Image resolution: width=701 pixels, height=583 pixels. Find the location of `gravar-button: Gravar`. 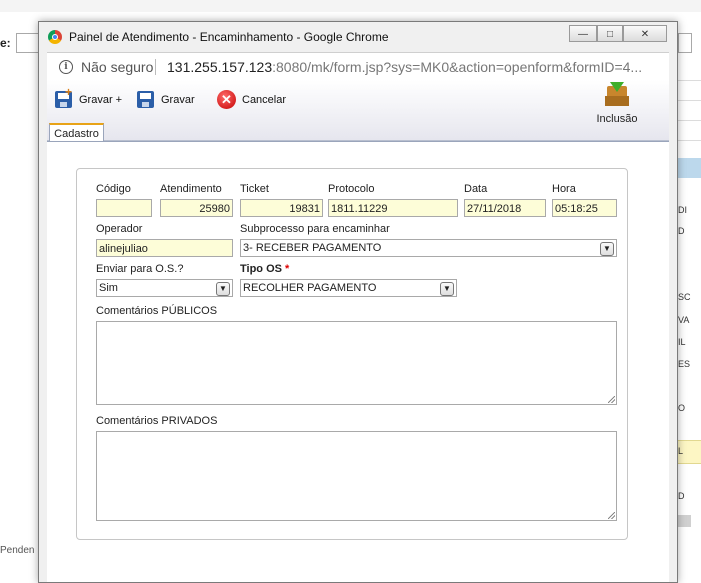

gravar-button: Gravar is located at coordinates (170, 101).